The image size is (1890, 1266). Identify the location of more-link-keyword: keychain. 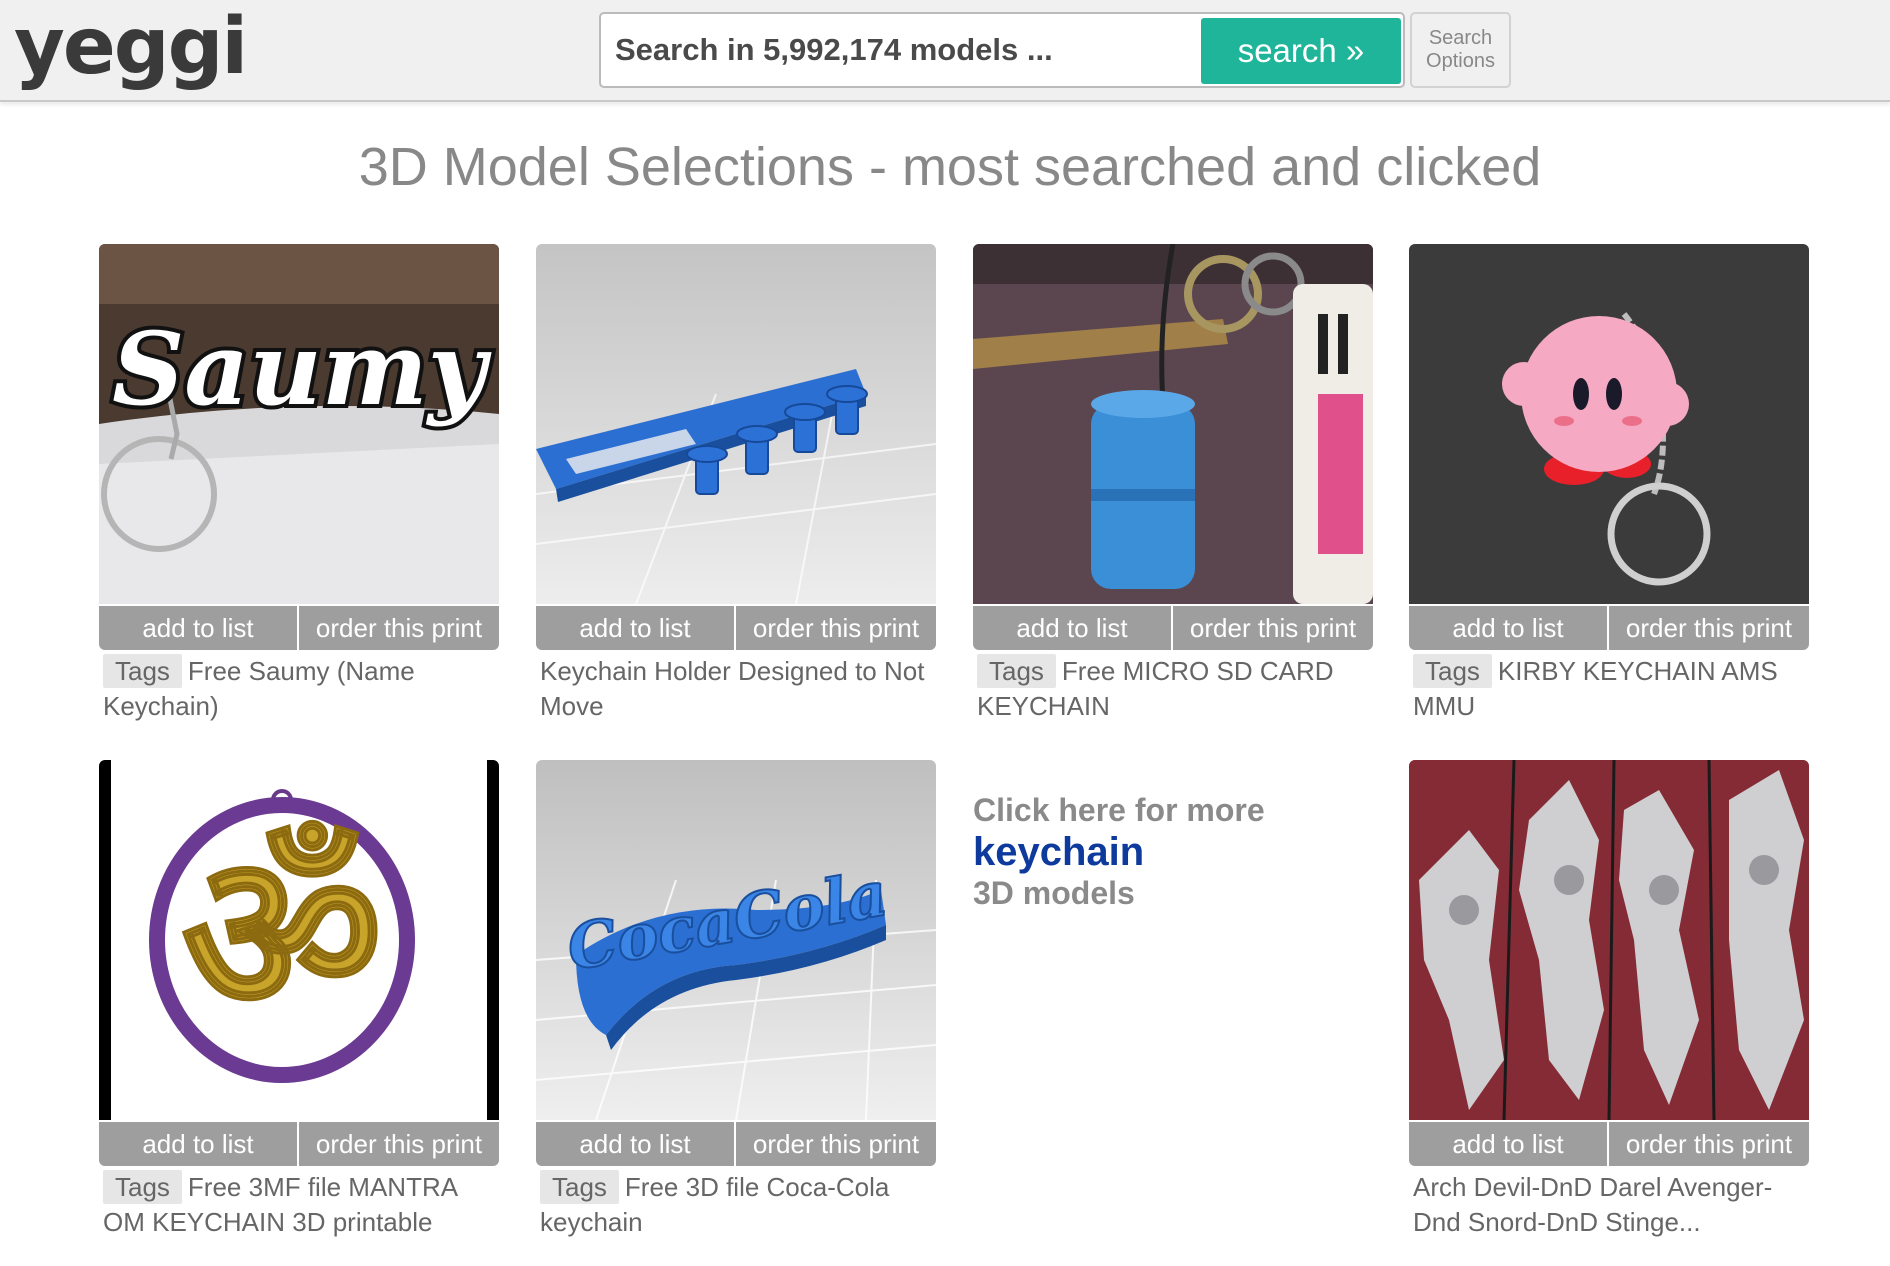
(1173, 852).